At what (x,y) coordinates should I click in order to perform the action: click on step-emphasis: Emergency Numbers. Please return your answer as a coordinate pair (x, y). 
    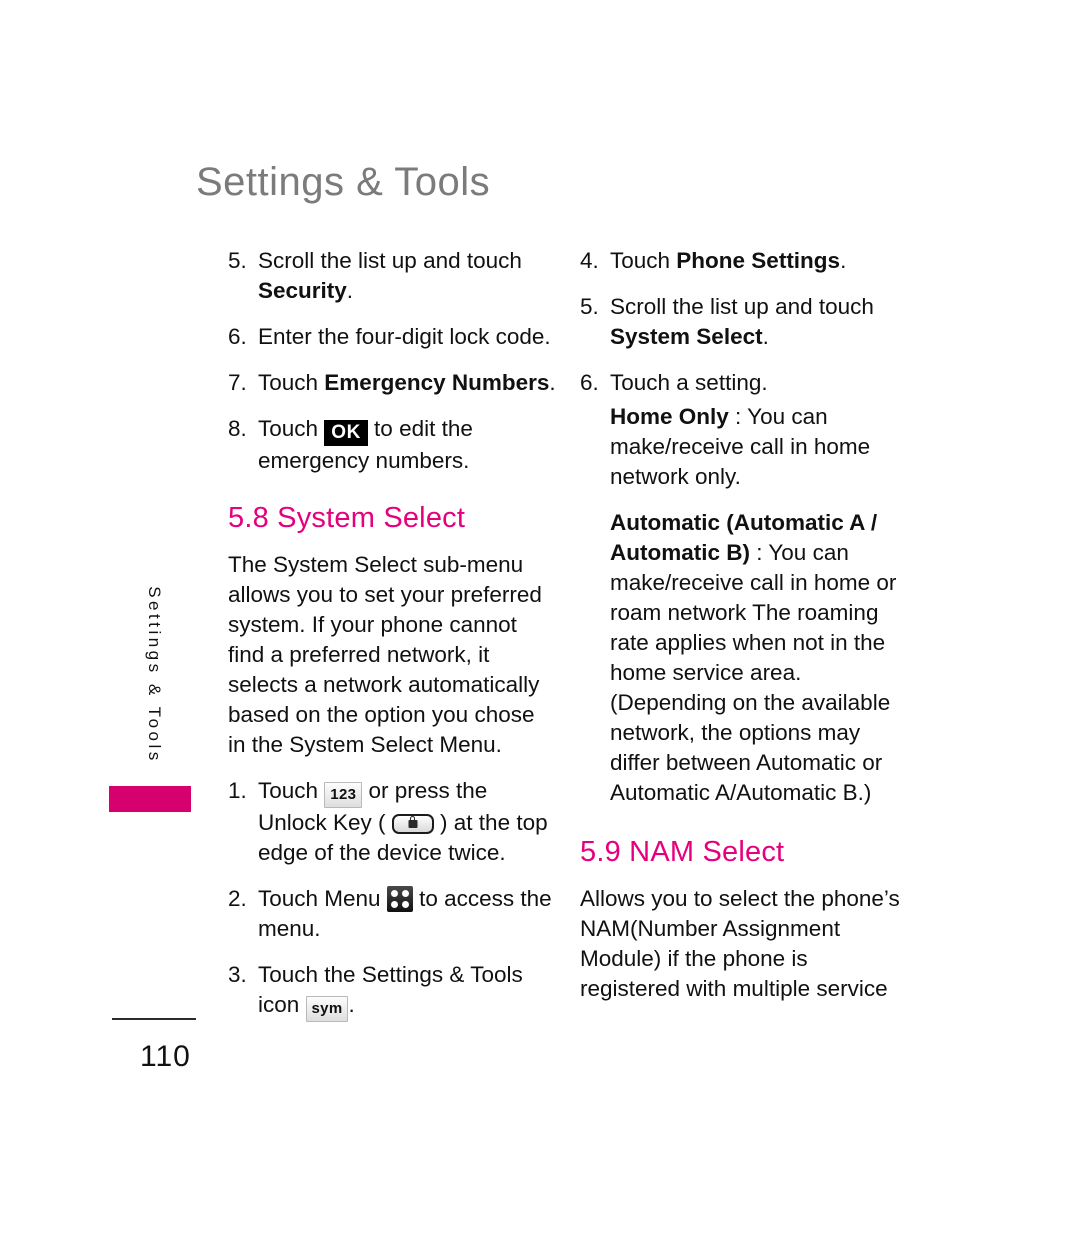
    Looking at the image, I should click on (437, 382).